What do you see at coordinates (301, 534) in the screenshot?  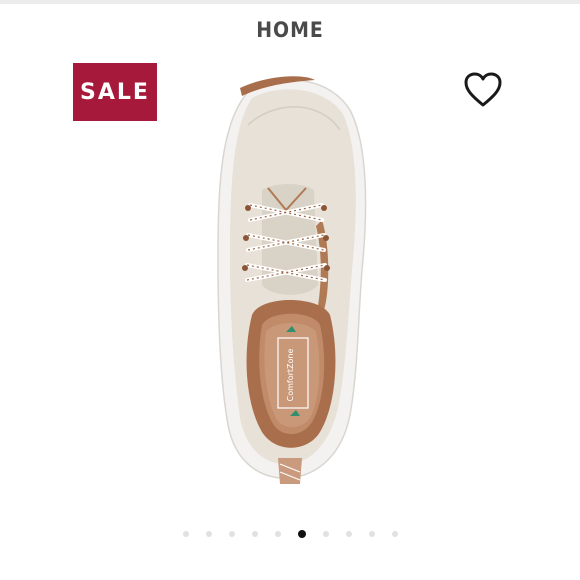 I see `carousel-dot-active` at bounding box center [301, 534].